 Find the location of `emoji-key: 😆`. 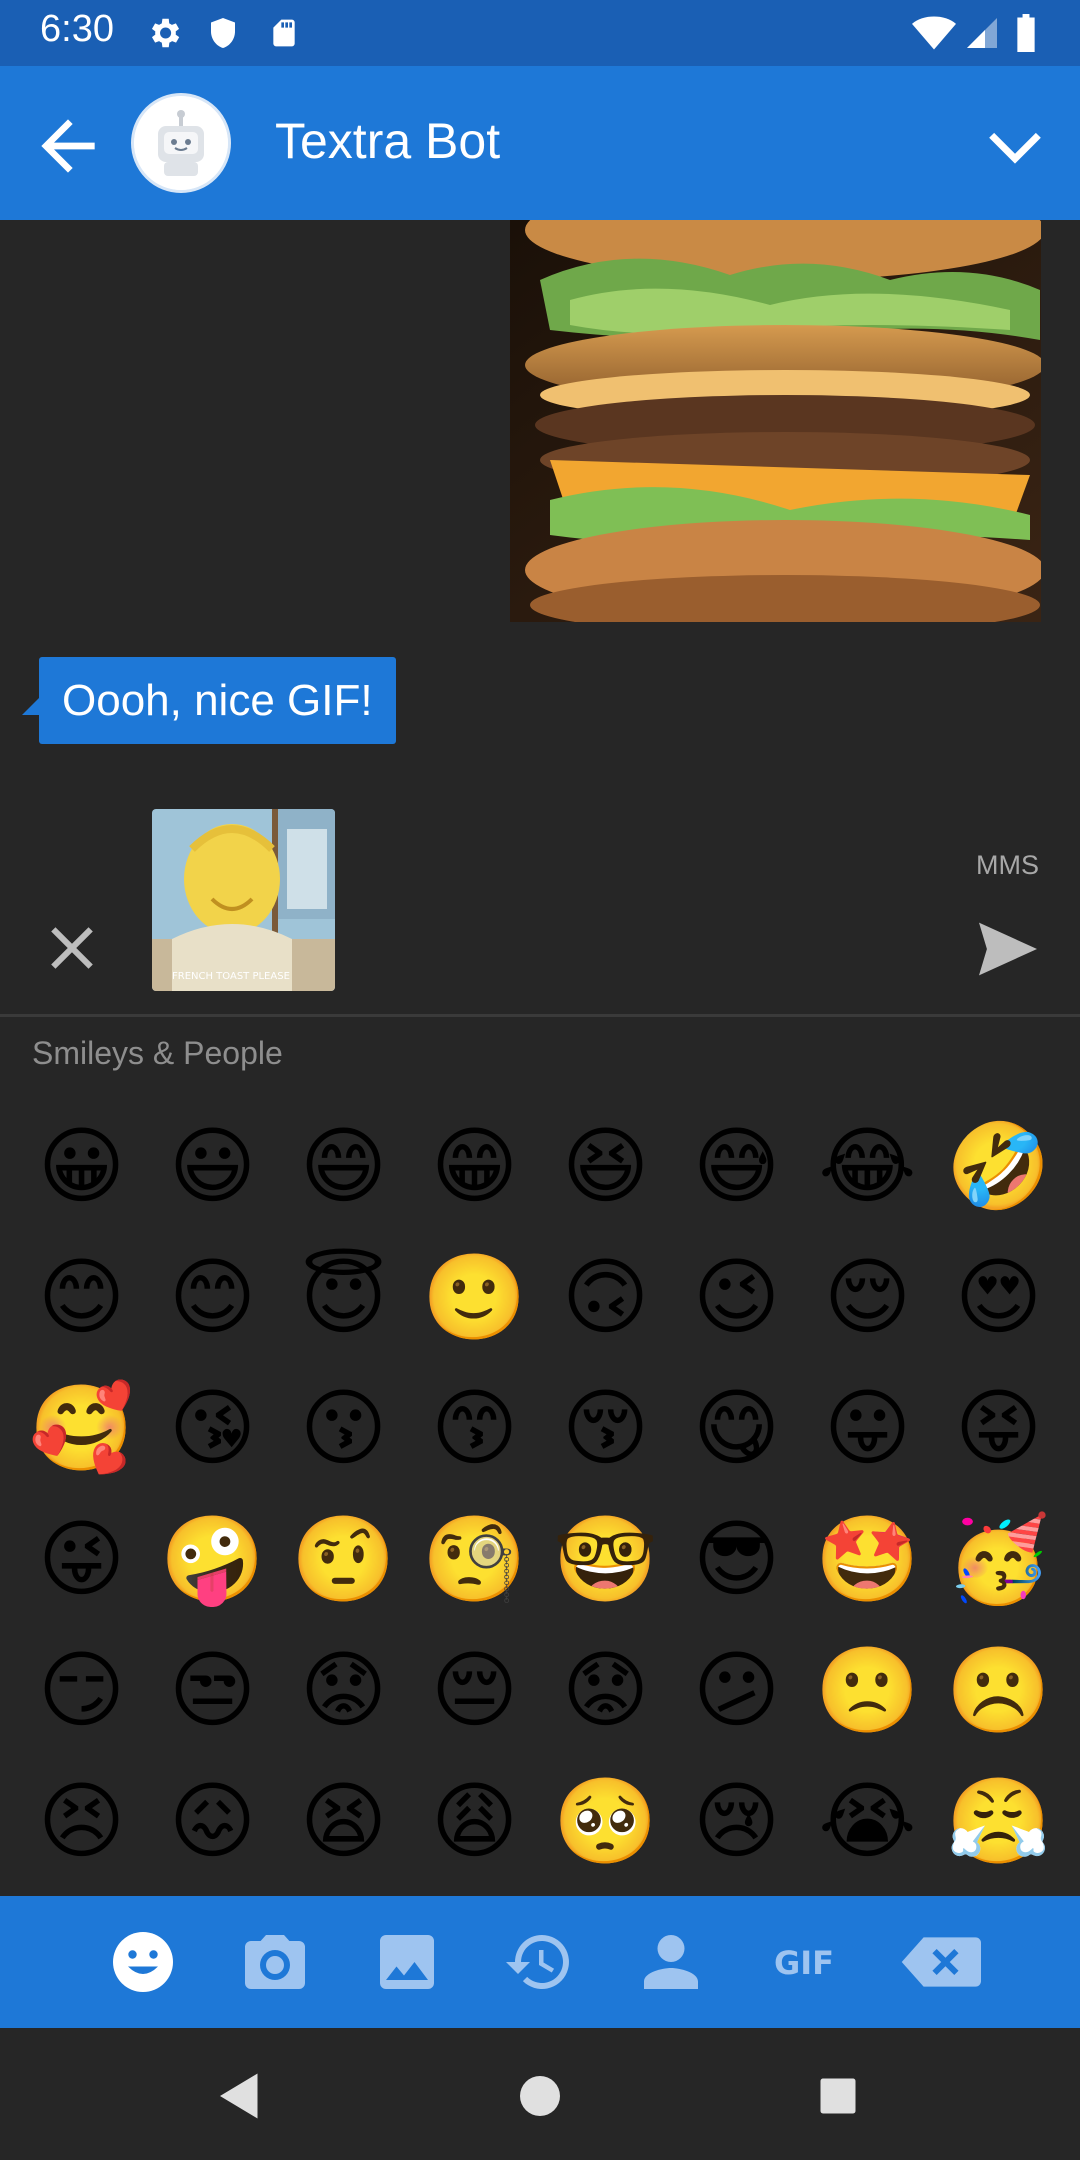

emoji-key: 😆 is located at coordinates (605, 1165).